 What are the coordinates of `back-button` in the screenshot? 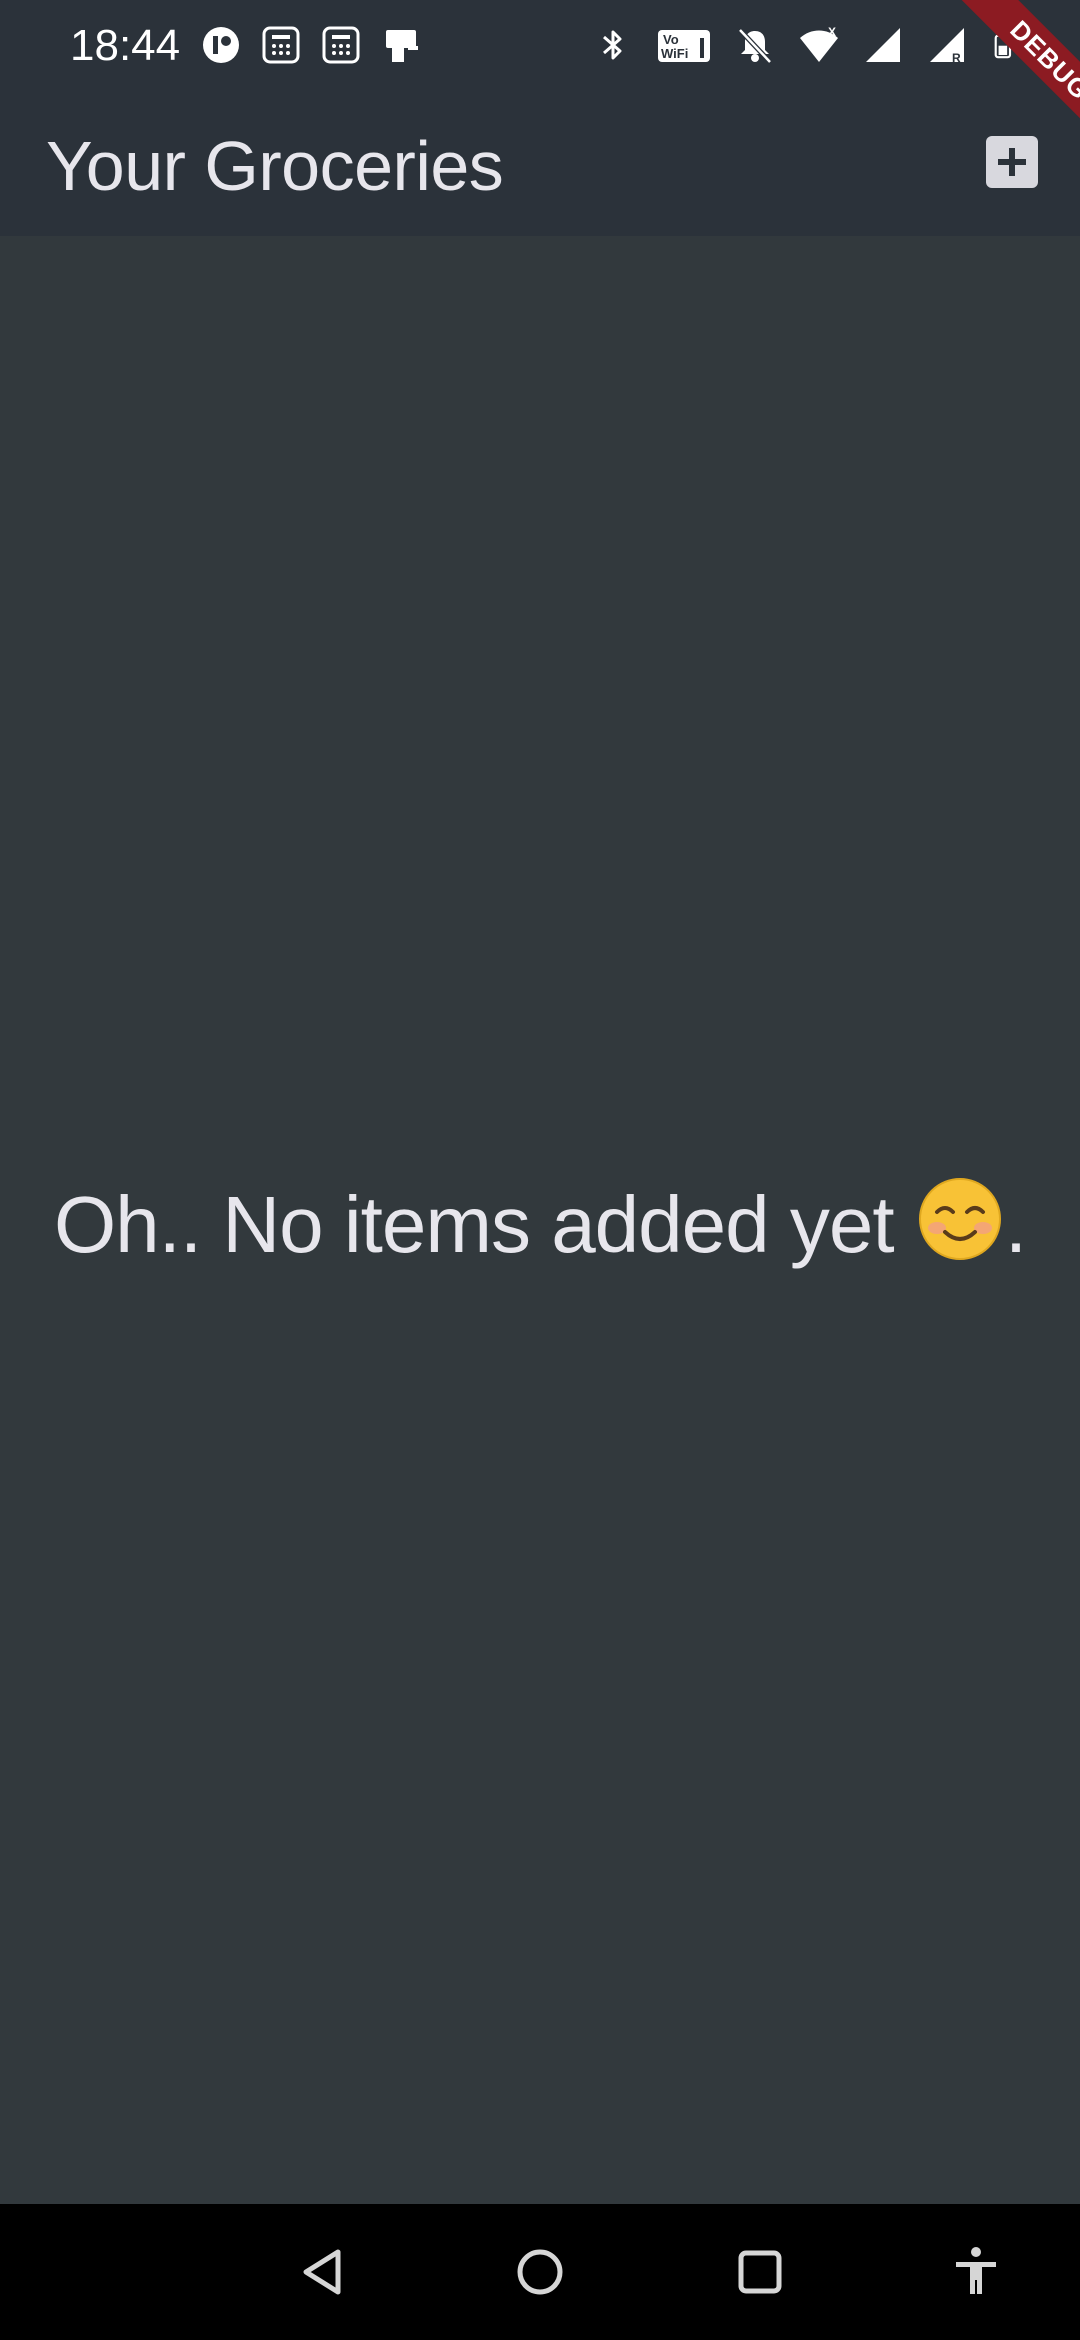 It's located at (324, 2272).